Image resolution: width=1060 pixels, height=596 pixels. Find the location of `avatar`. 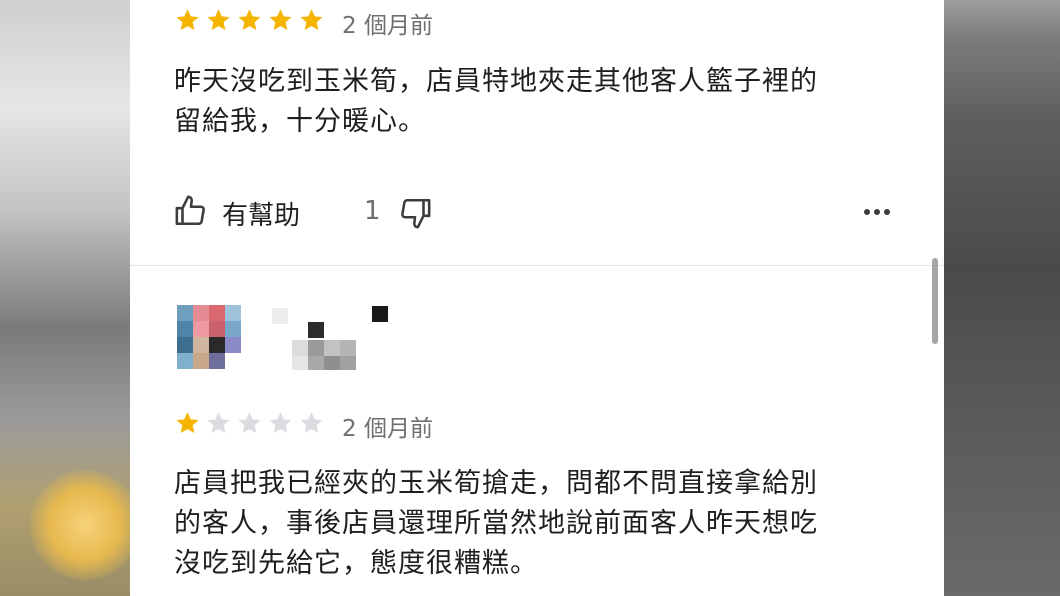

avatar is located at coordinates (209, 337).